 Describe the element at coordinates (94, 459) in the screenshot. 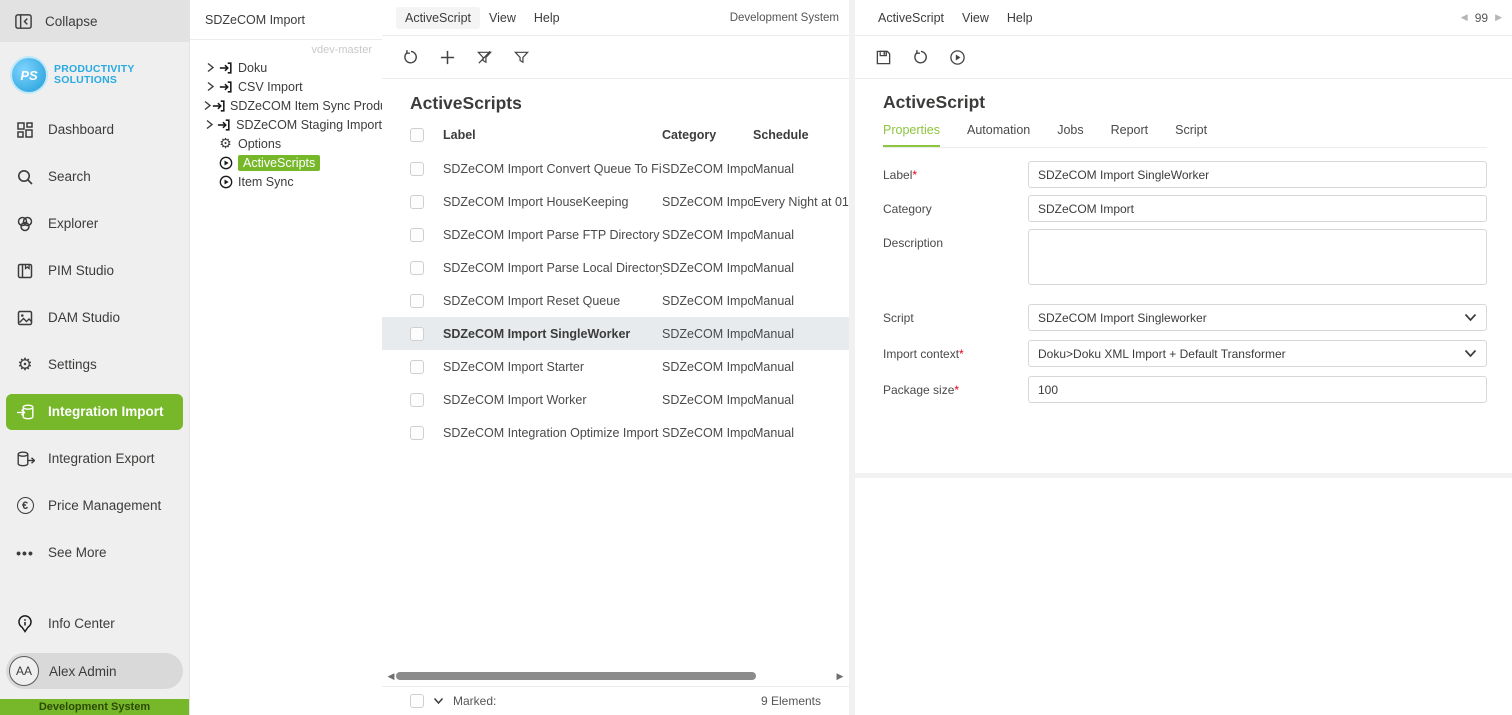

I see `sidebar-item-integration-export: Integration Export` at that location.